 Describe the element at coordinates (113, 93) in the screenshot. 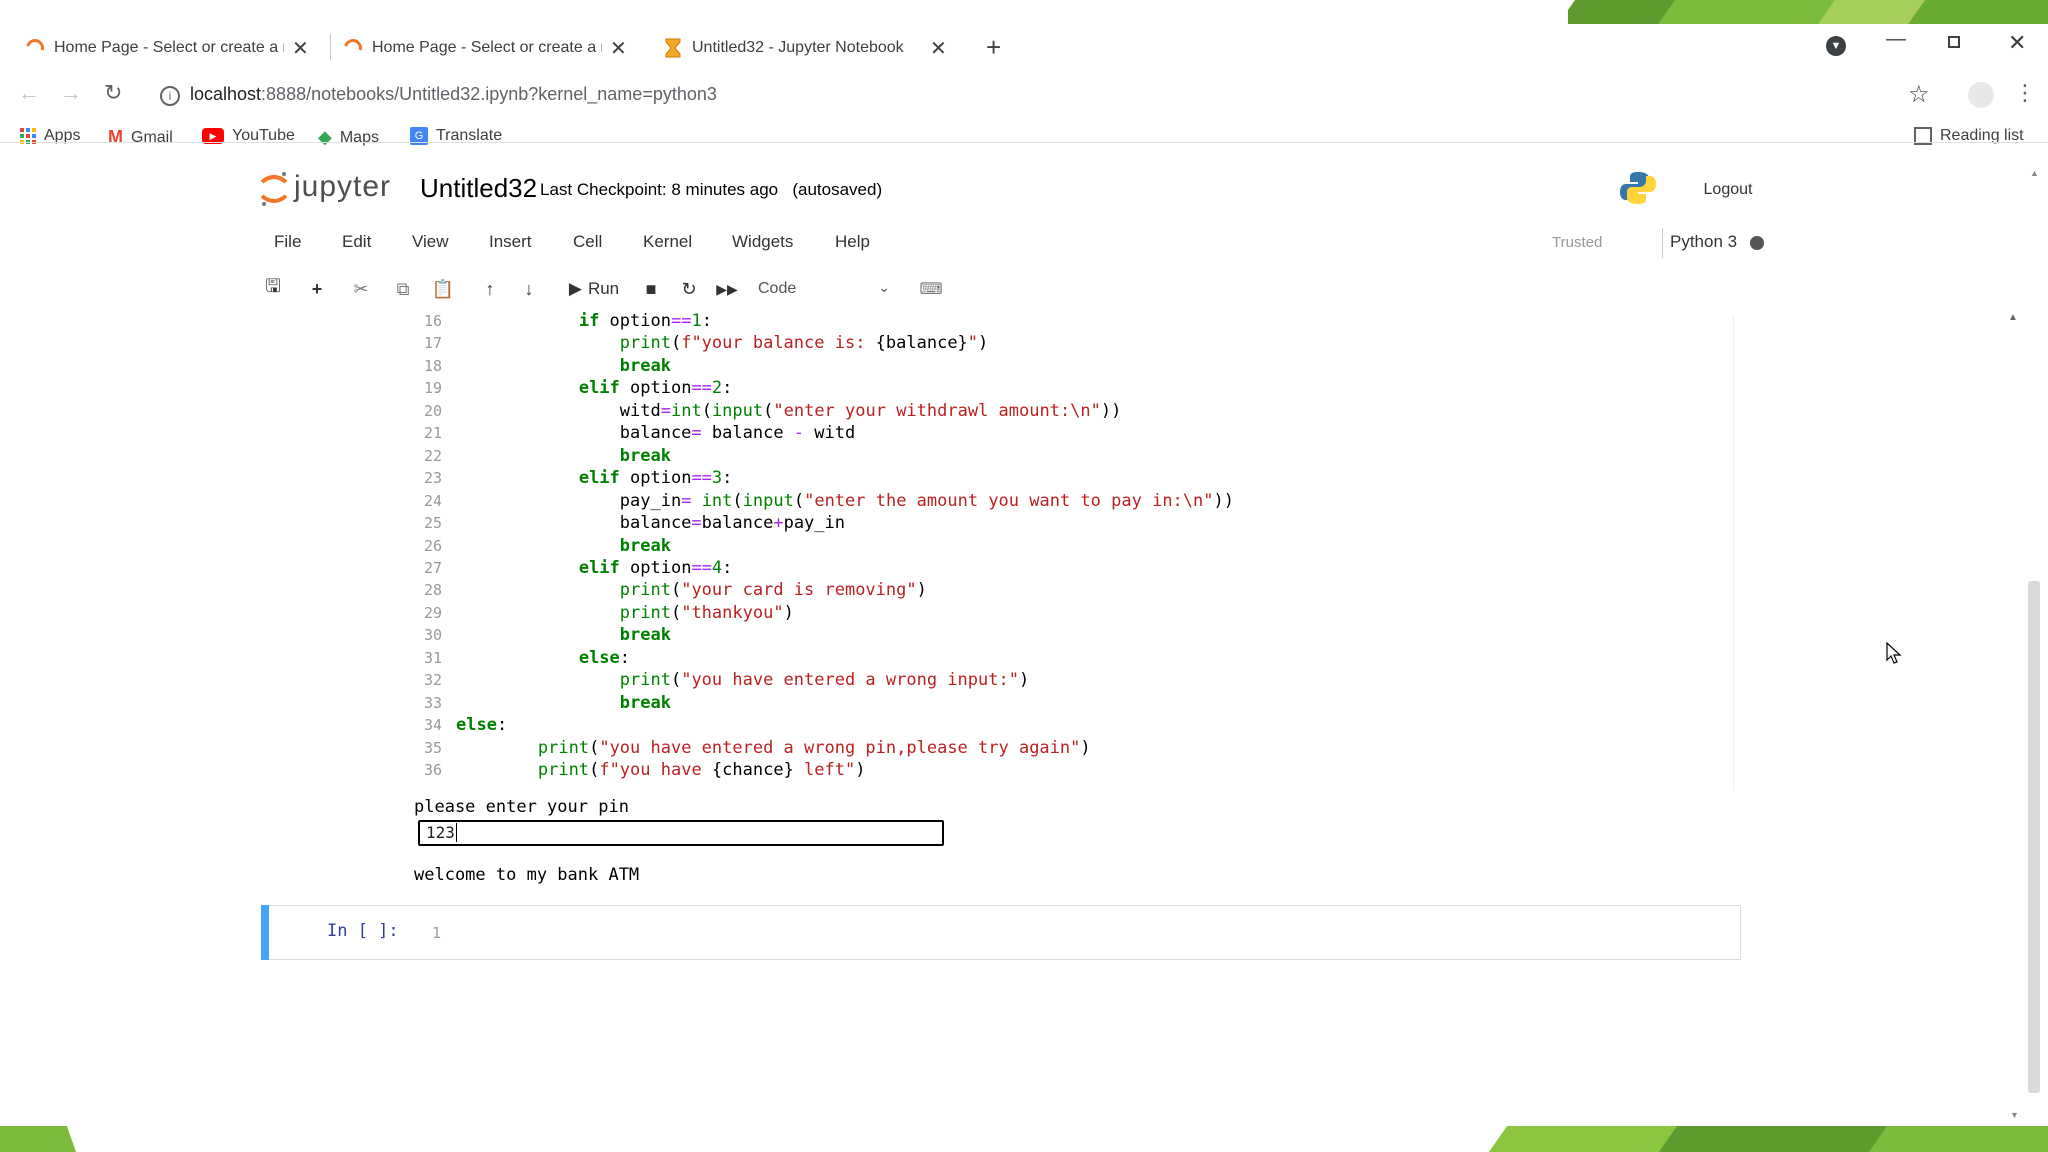

I see `reload-button: ↻` at that location.